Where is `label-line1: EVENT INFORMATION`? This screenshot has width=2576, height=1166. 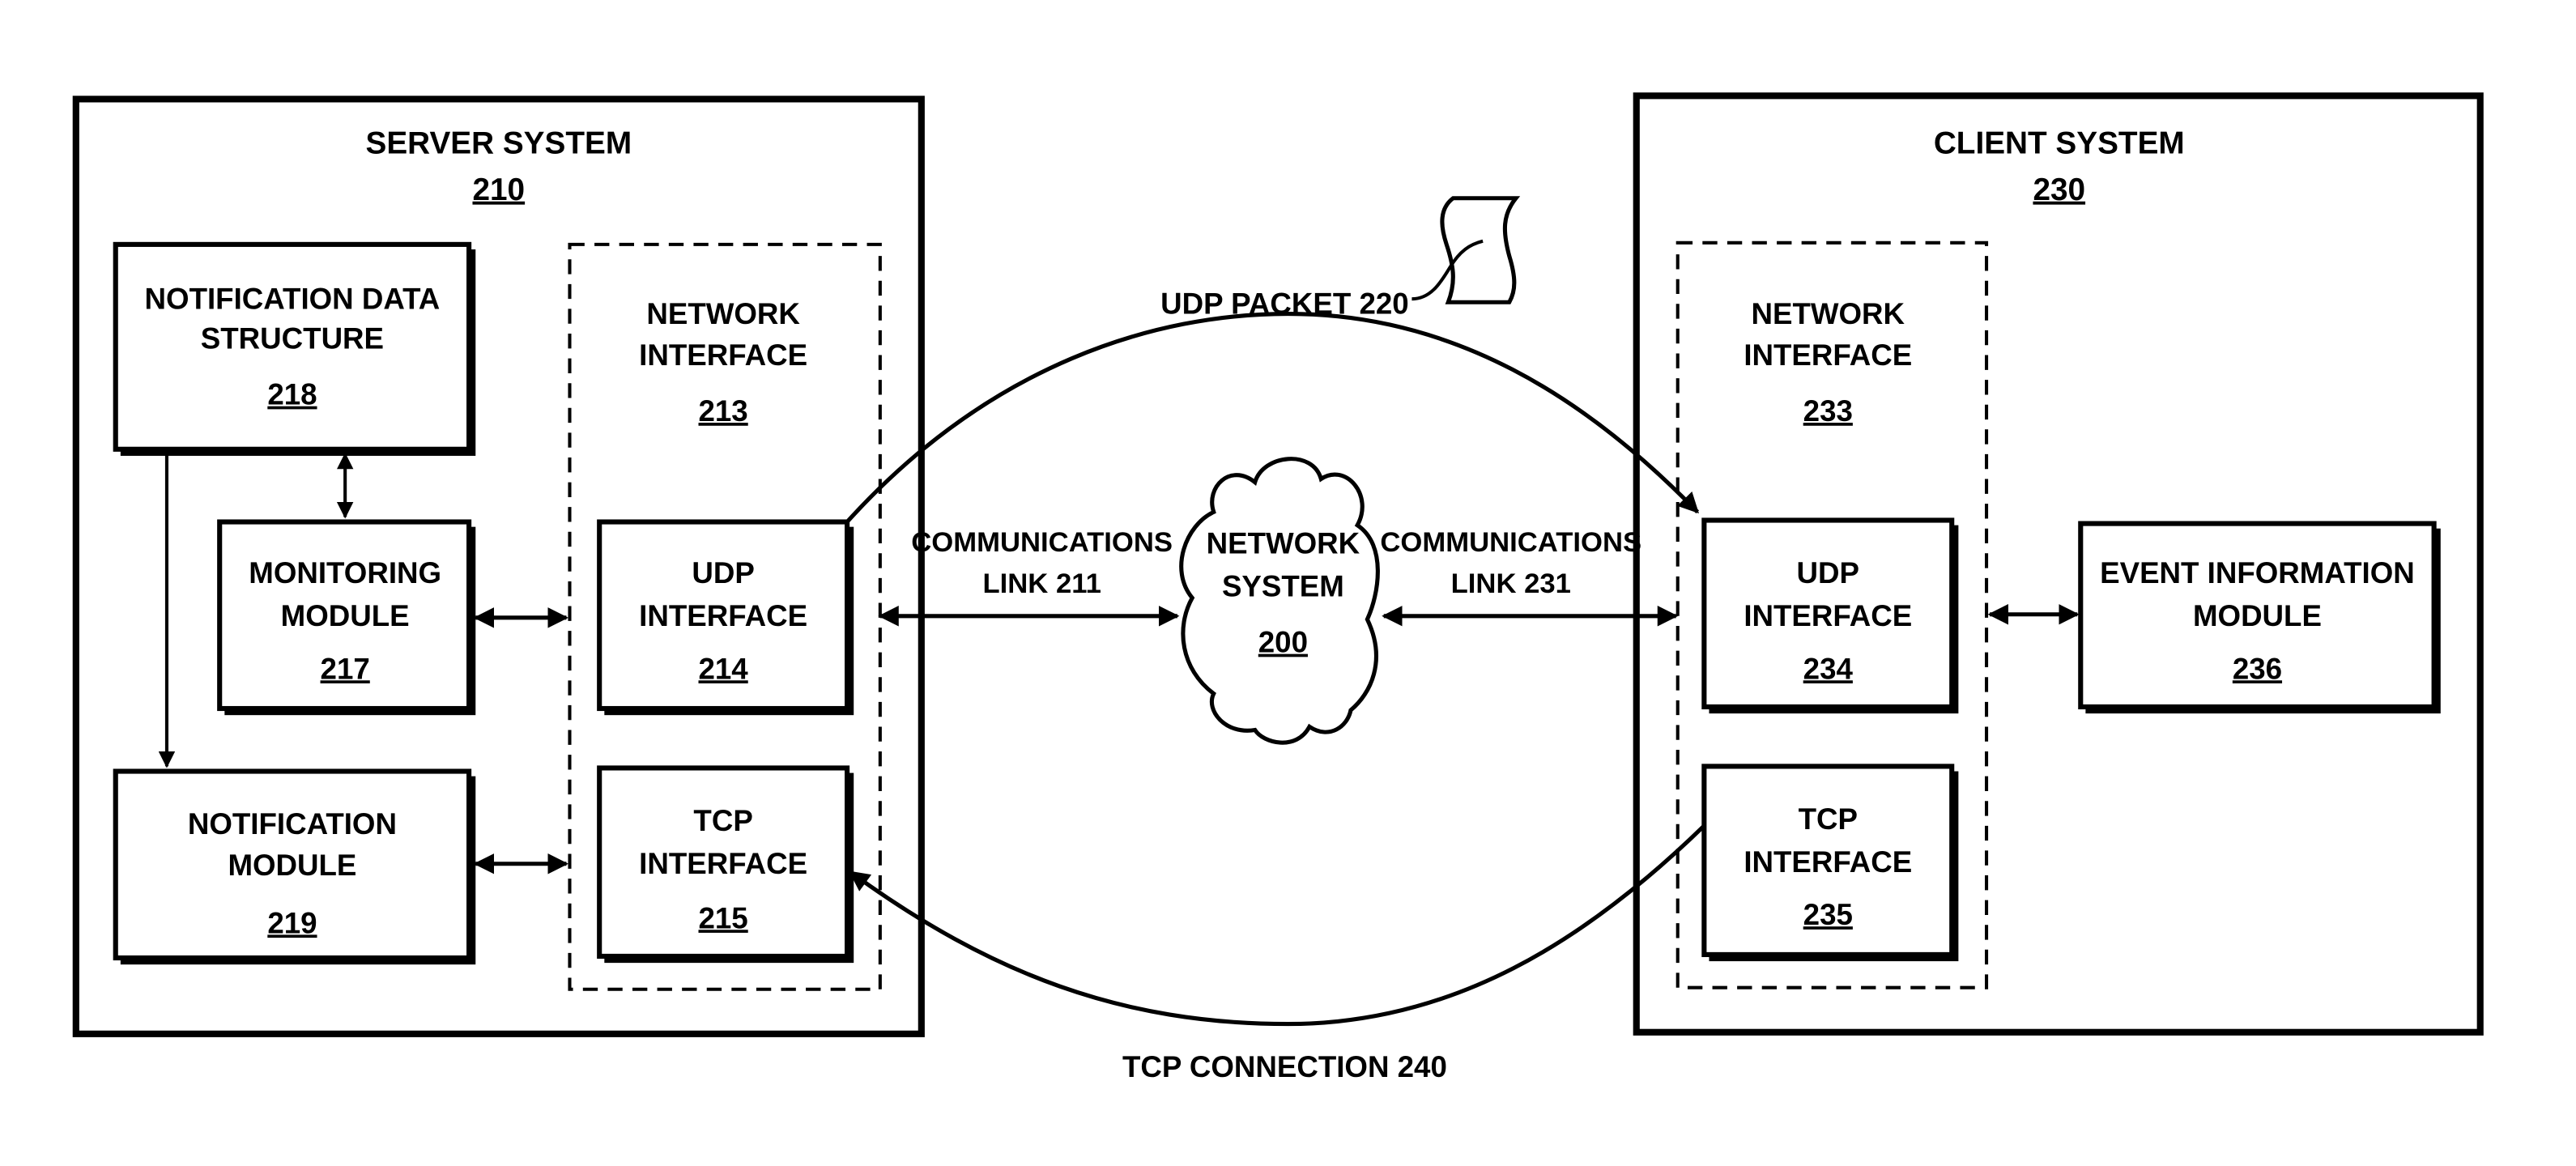 label-line1: EVENT INFORMATION is located at coordinates (2257, 572).